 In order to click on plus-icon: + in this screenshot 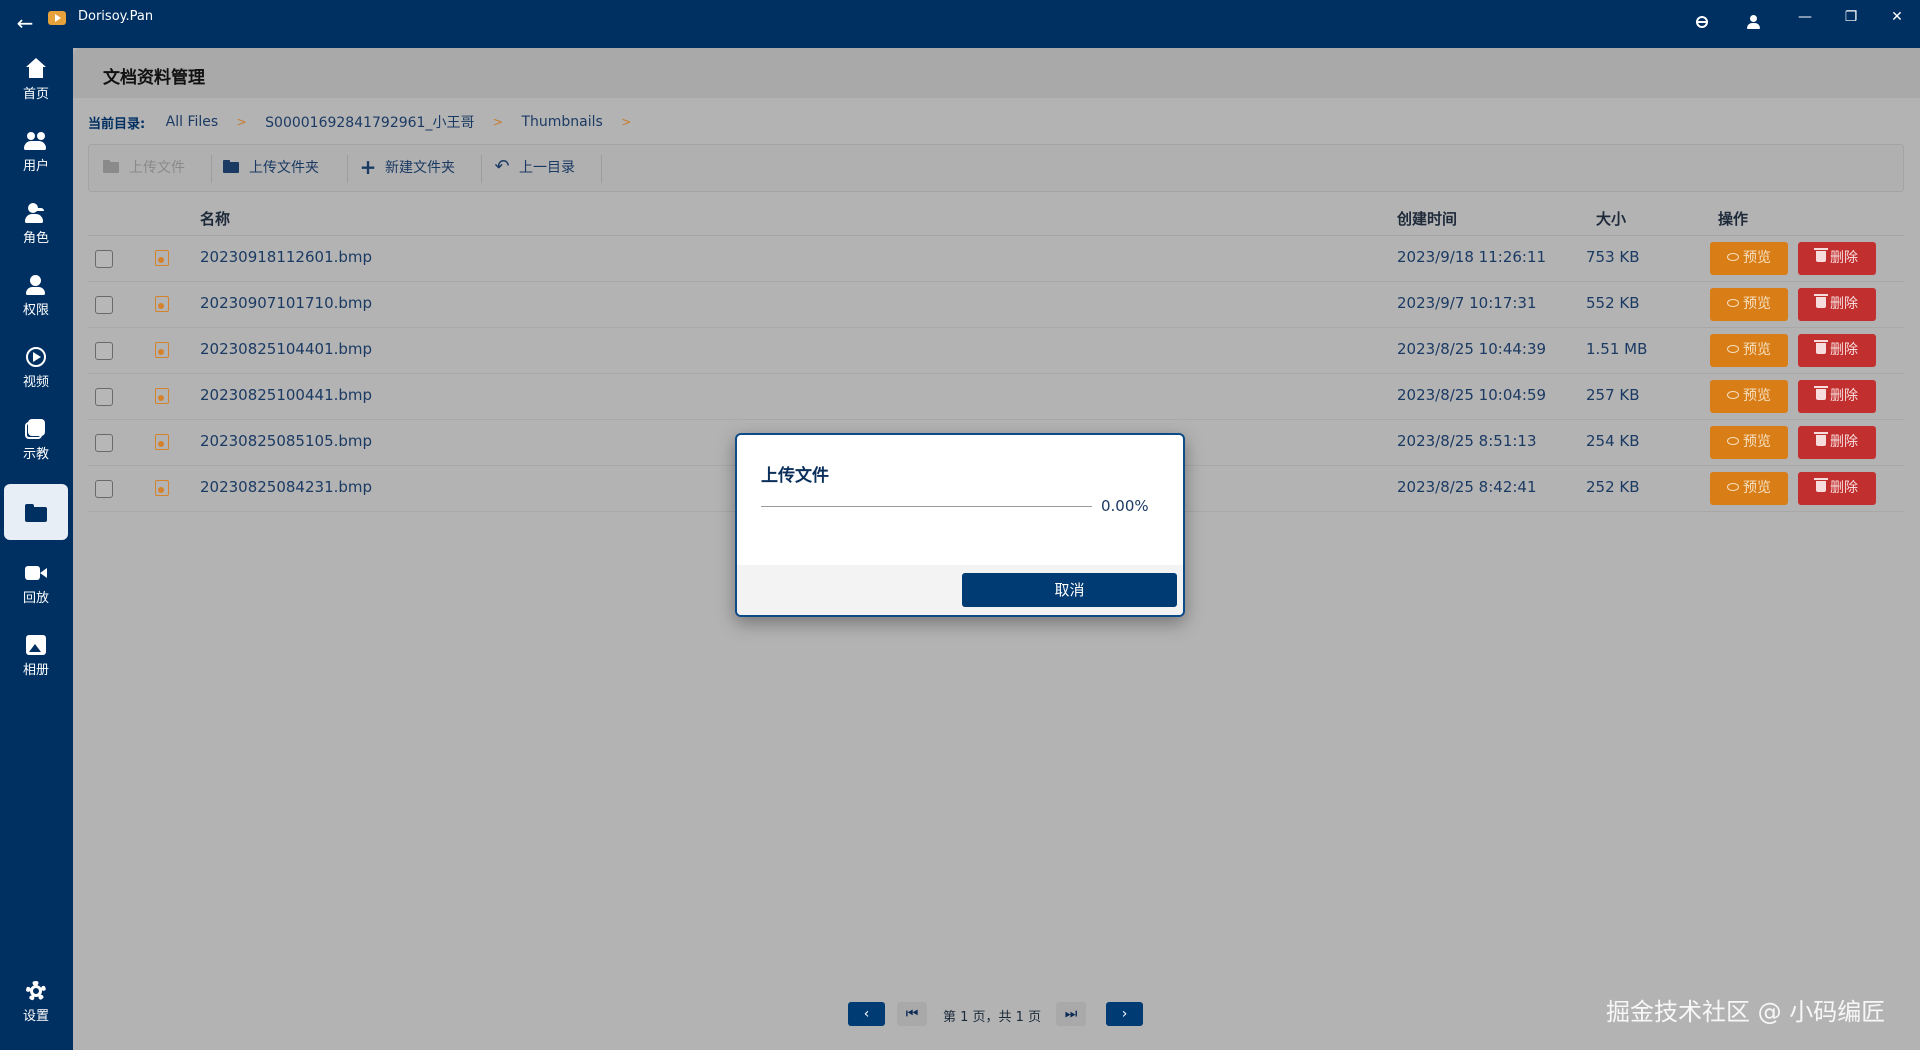, I will do `click(368, 166)`.